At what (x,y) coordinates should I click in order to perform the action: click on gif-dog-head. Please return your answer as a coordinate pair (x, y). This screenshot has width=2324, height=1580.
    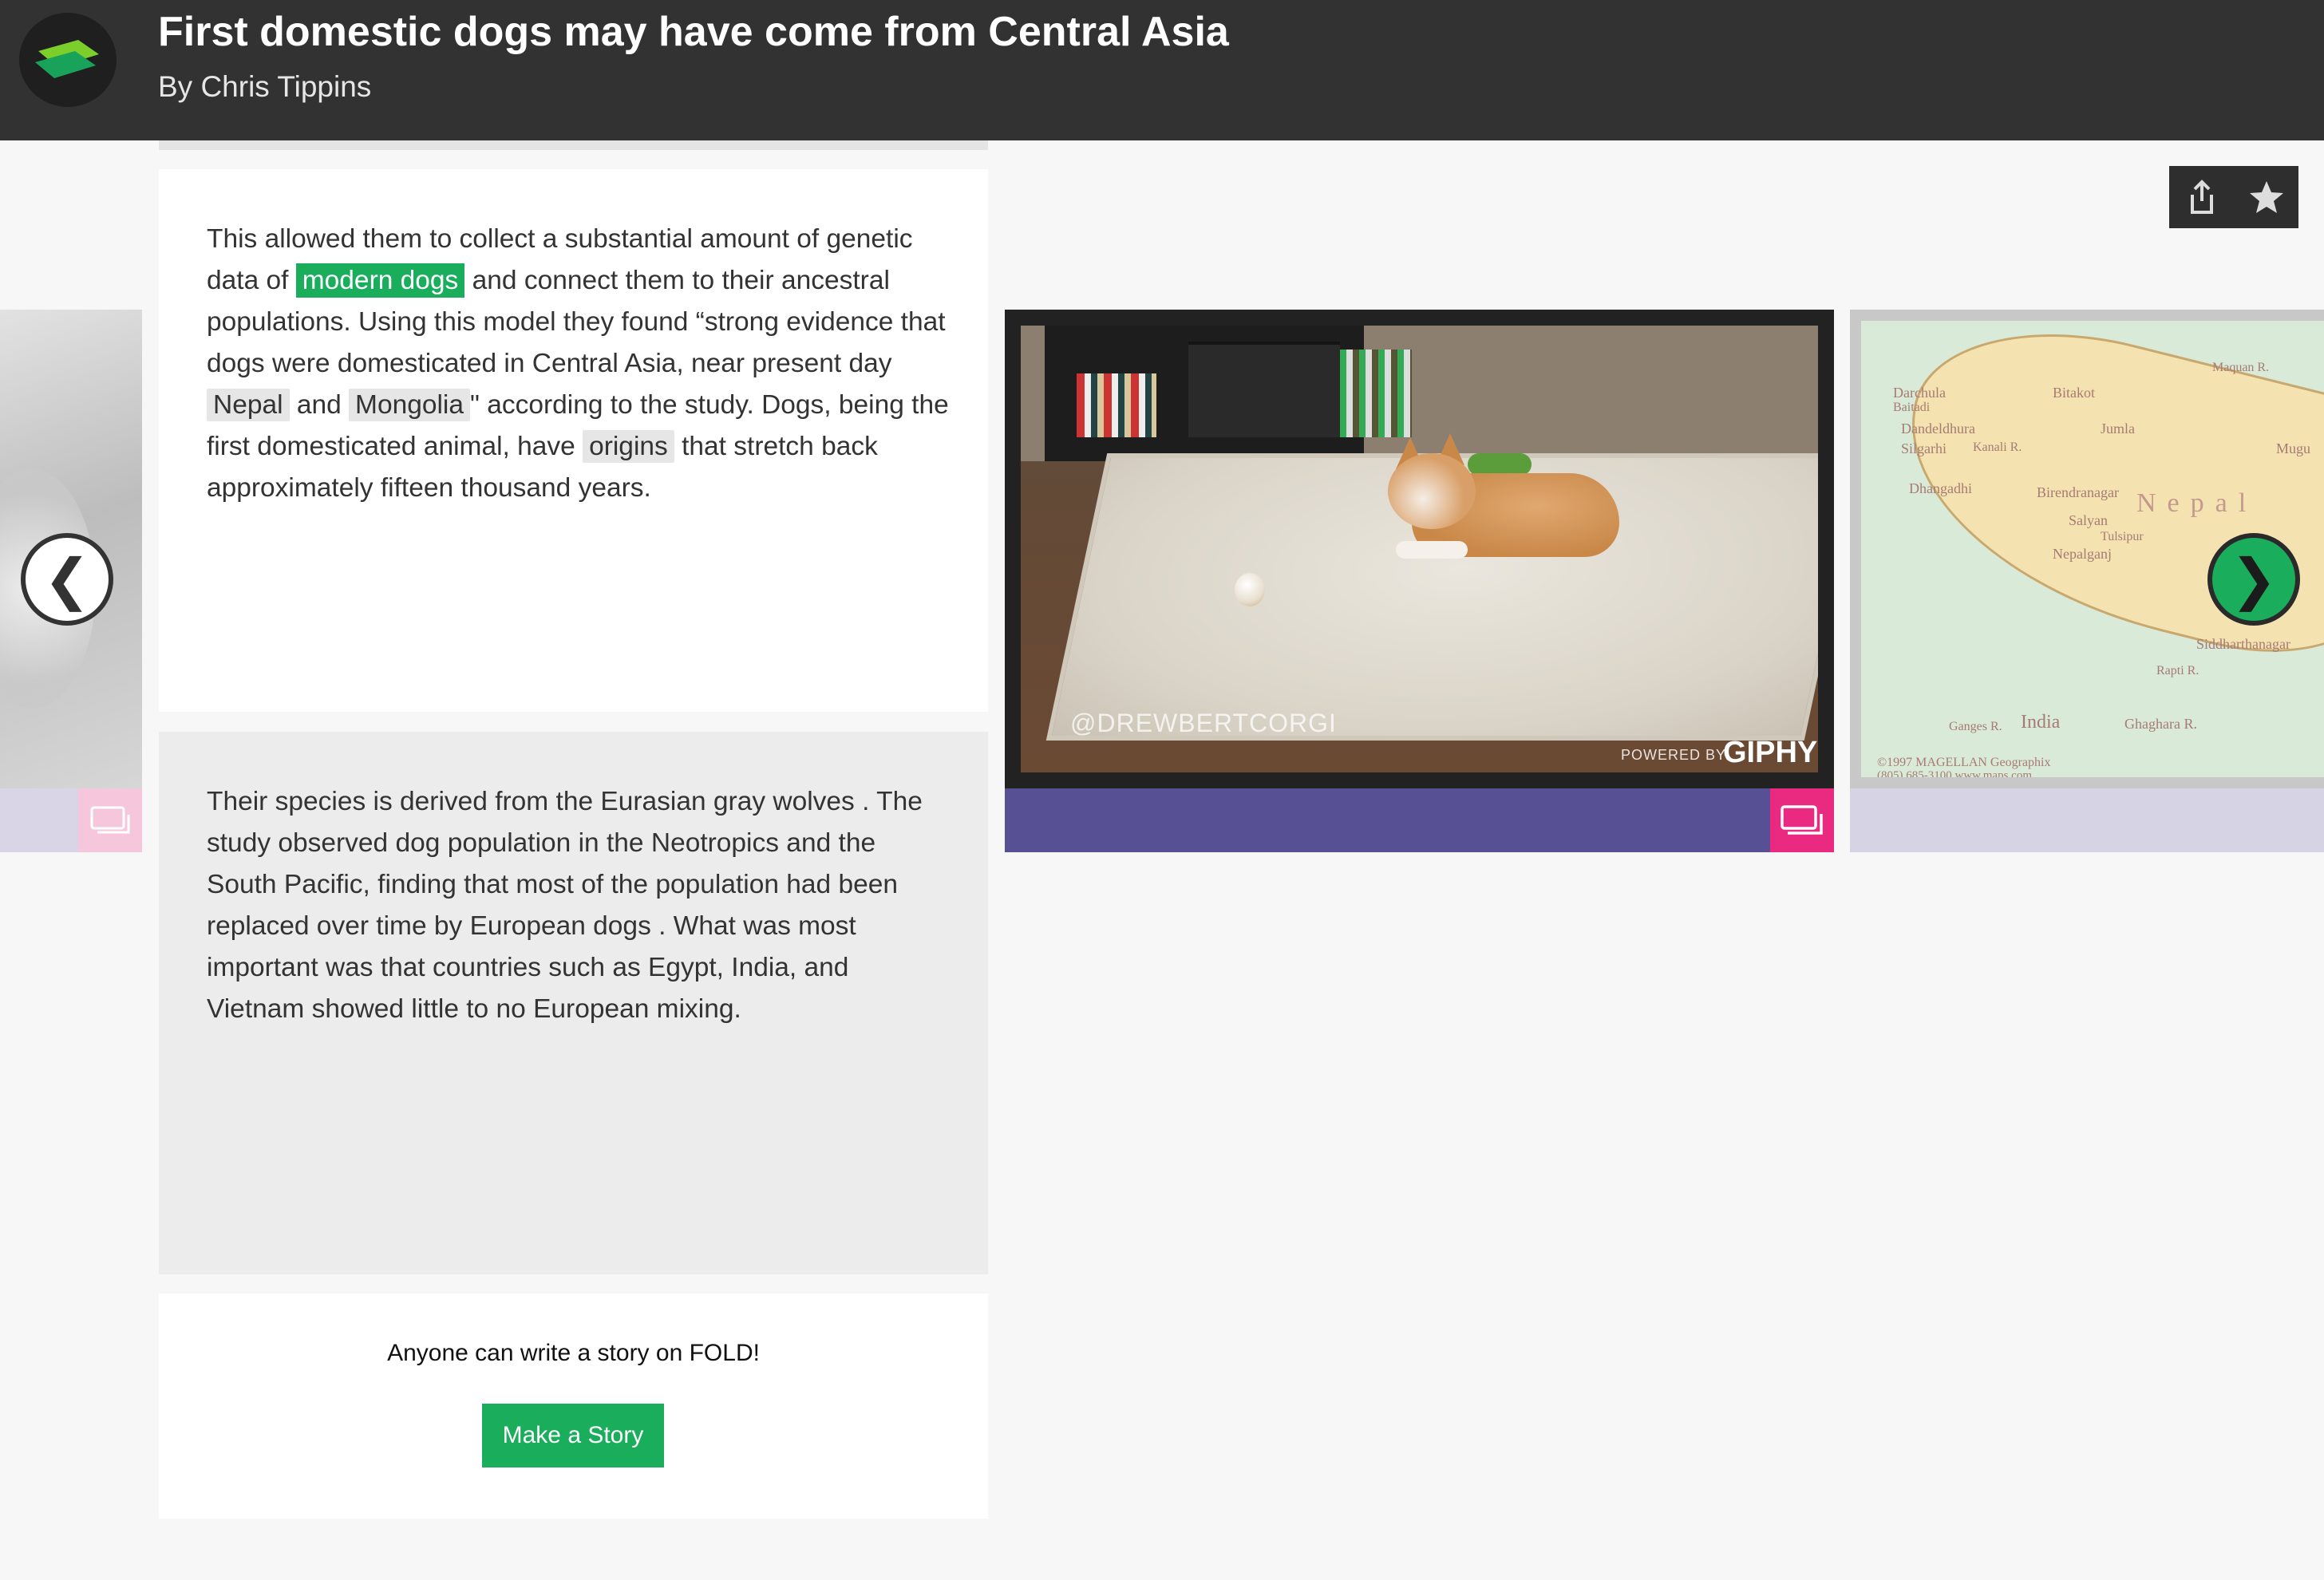
    Looking at the image, I should click on (1432, 491).